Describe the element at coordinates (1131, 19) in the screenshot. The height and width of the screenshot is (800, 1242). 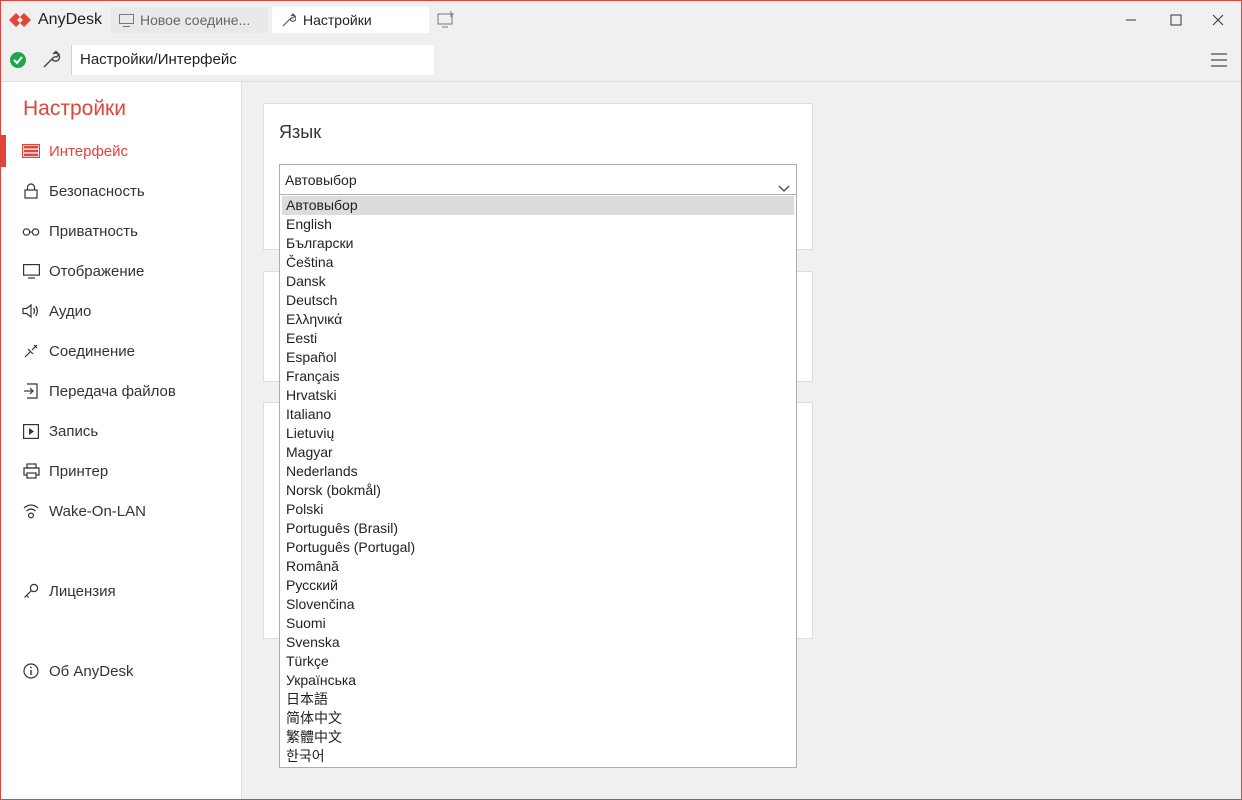
I see `minimize-button` at that location.